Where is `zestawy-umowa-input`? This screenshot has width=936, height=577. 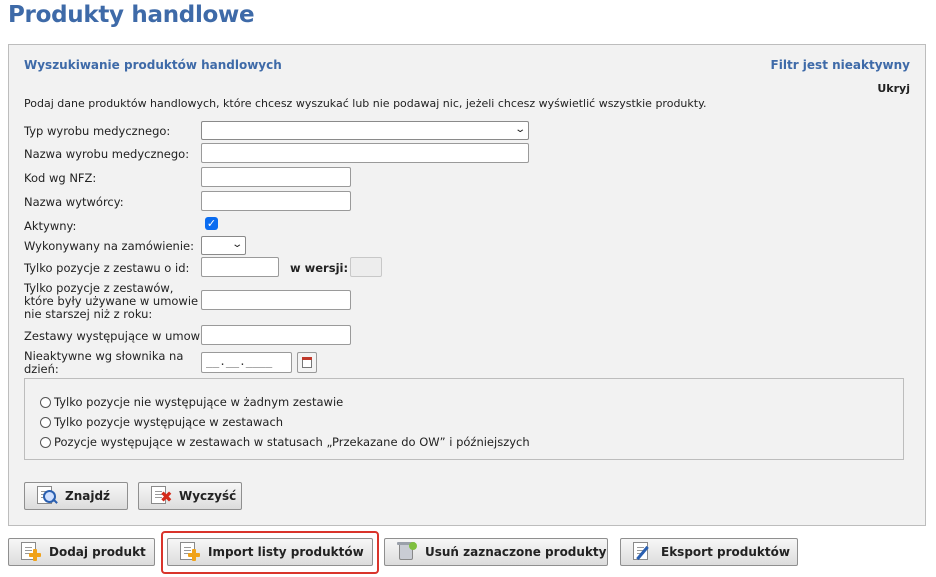
zestawy-umowa-input is located at coordinates (276, 300).